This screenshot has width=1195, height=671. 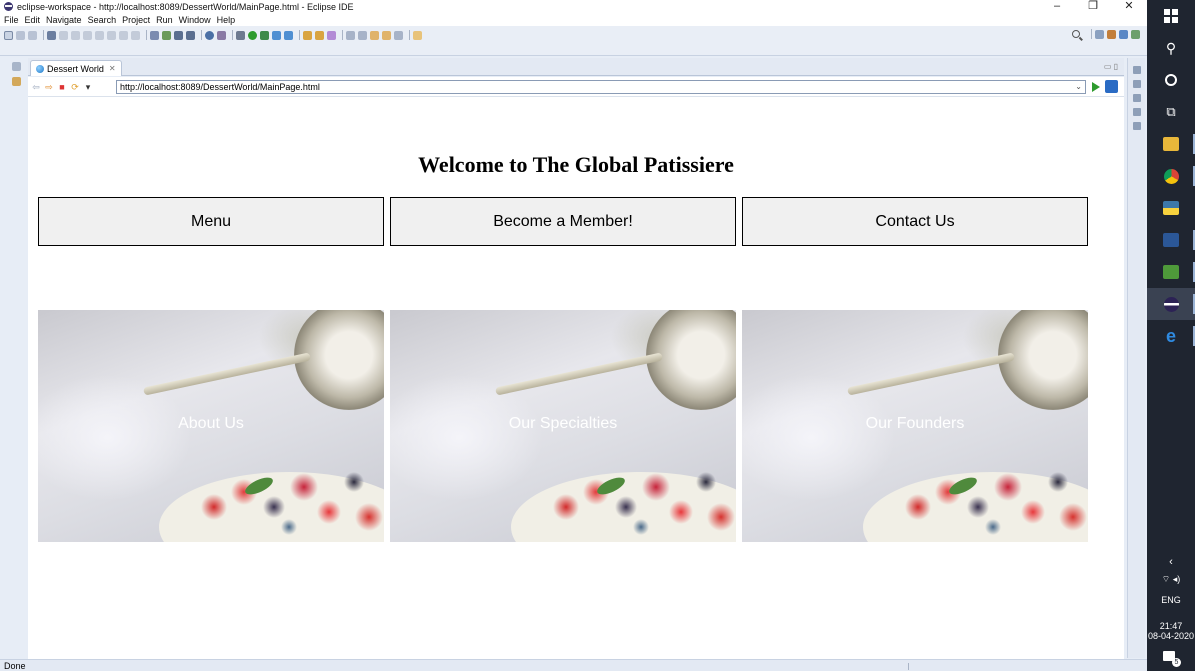 What do you see at coordinates (1172, 659) in the screenshot?
I see `action-center-button: 5` at bounding box center [1172, 659].